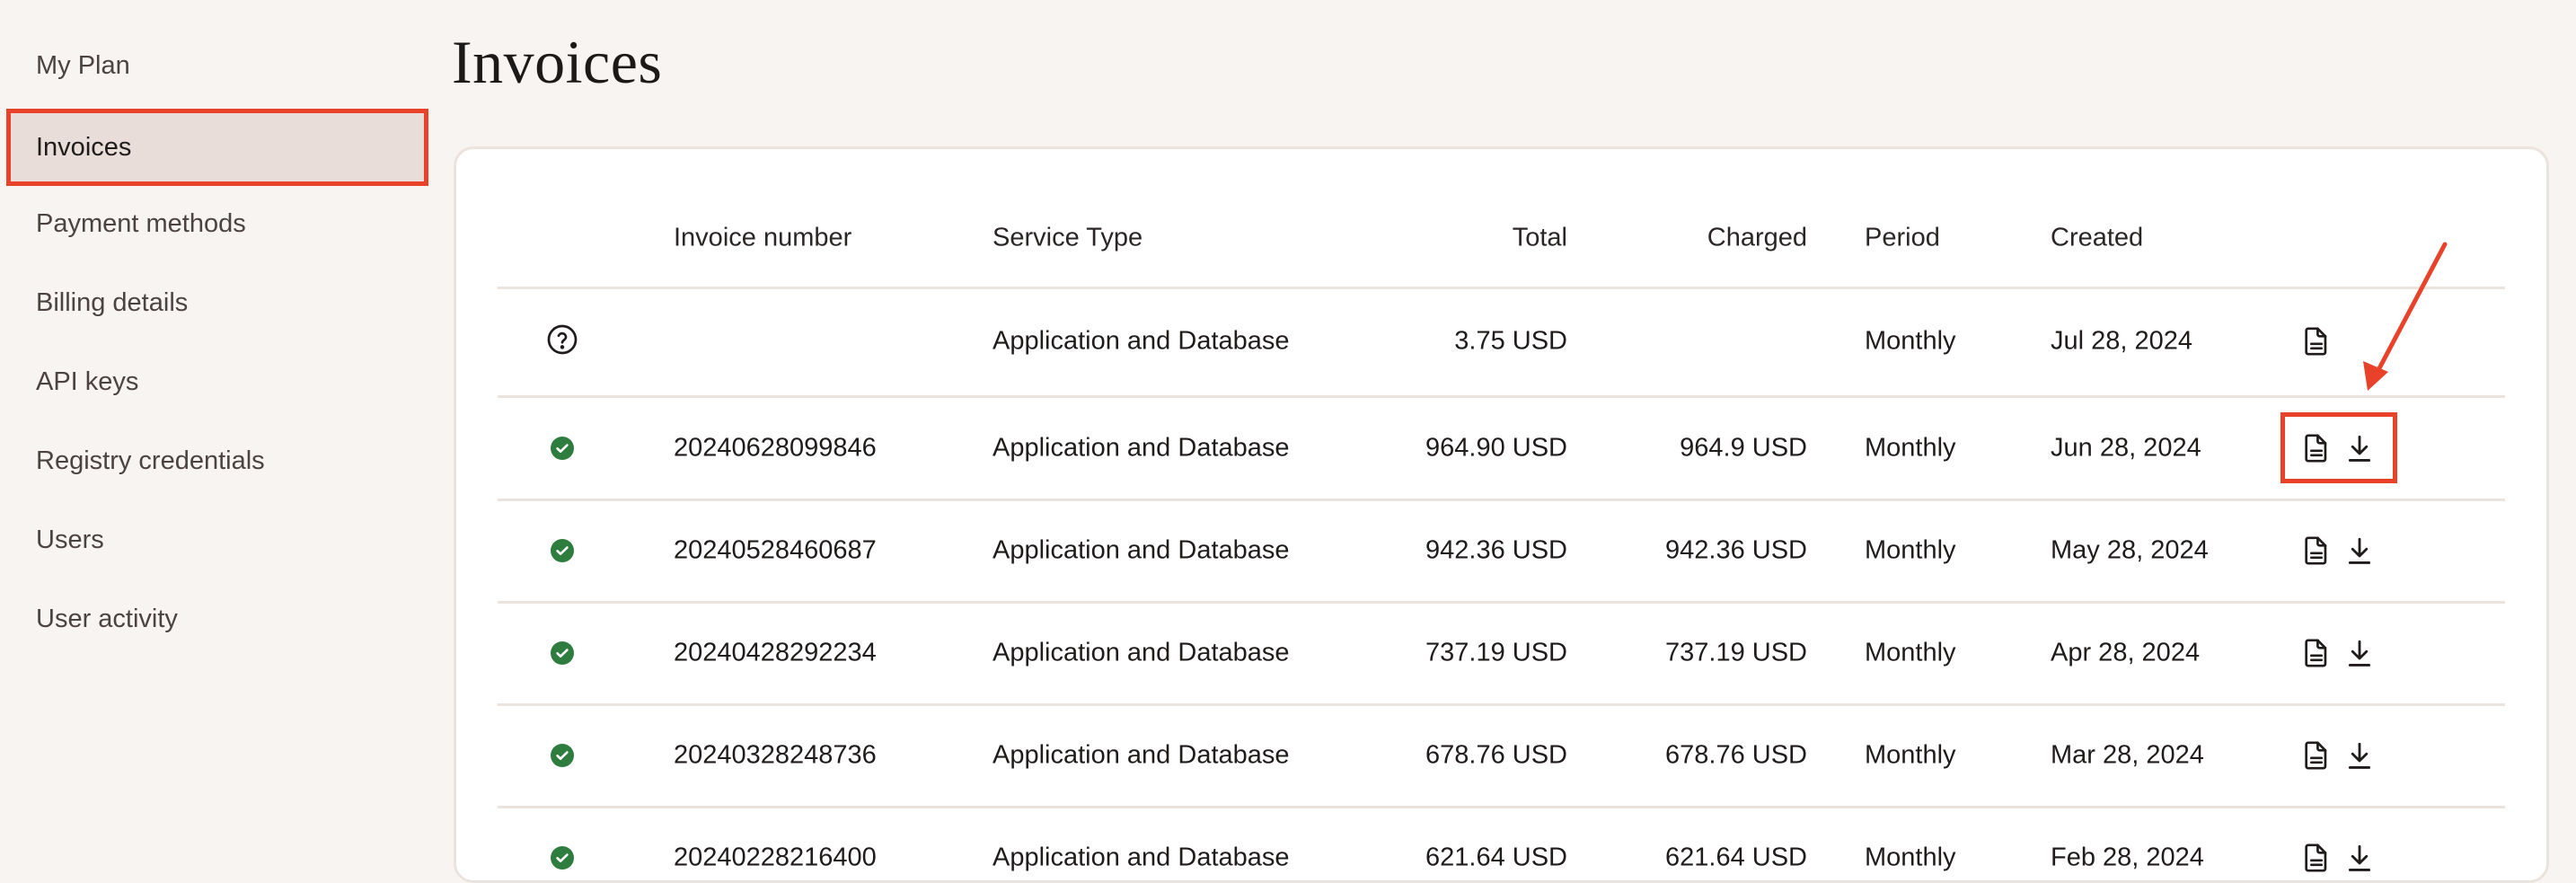  What do you see at coordinates (562, 339) in the screenshot?
I see `question-circle-icon` at bounding box center [562, 339].